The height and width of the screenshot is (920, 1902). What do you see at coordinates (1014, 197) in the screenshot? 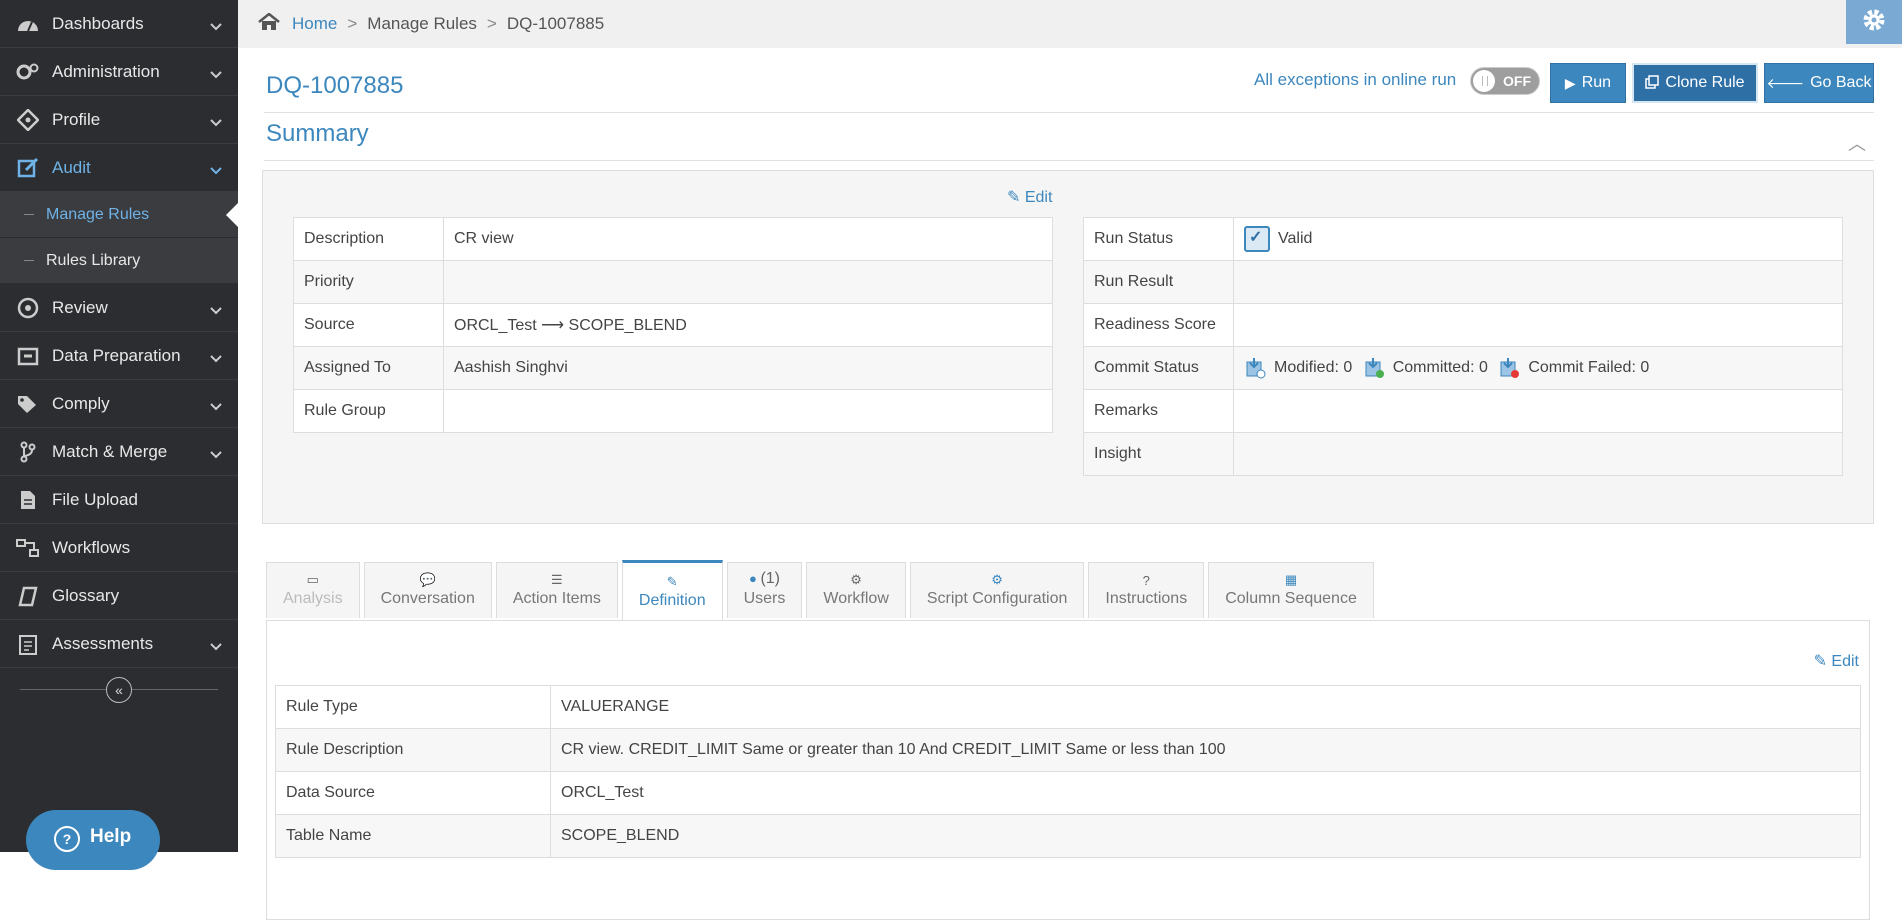
I see `pencil-icon: ✎` at bounding box center [1014, 197].